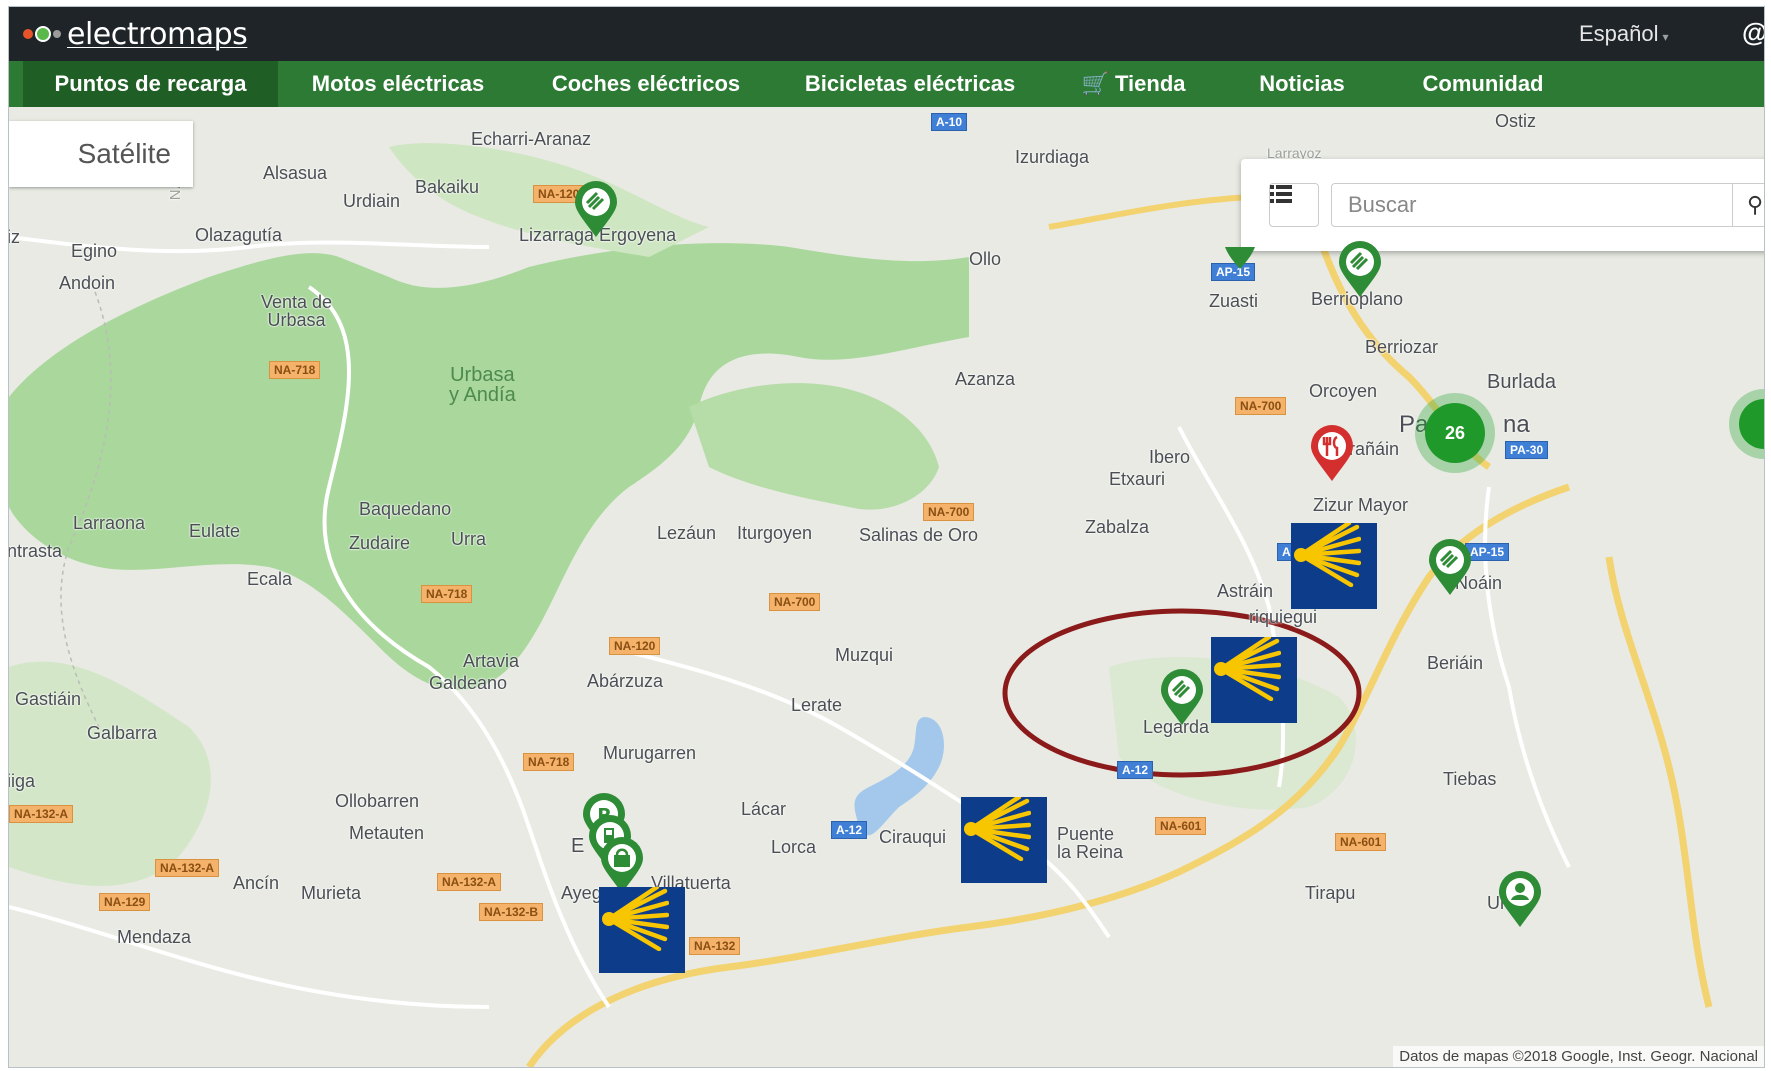  What do you see at coordinates (377, 801) in the screenshot?
I see `place-label: Ollobarren` at bounding box center [377, 801].